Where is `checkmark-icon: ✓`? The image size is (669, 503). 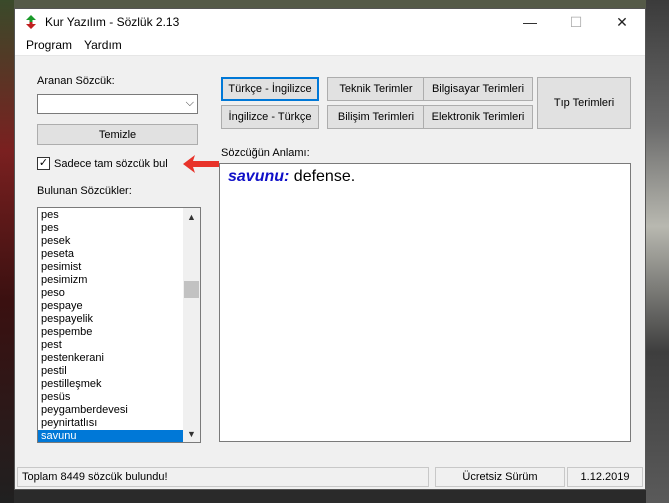
checkmark-icon: ✓ is located at coordinates (43, 163).